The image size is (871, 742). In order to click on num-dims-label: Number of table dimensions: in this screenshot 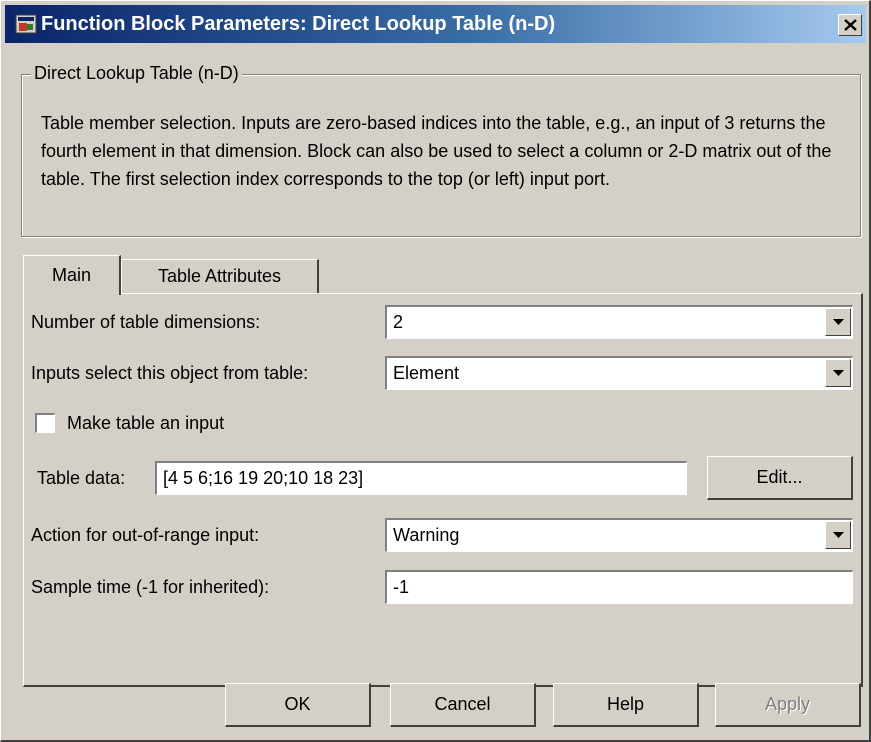, I will do `click(146, 322)`.